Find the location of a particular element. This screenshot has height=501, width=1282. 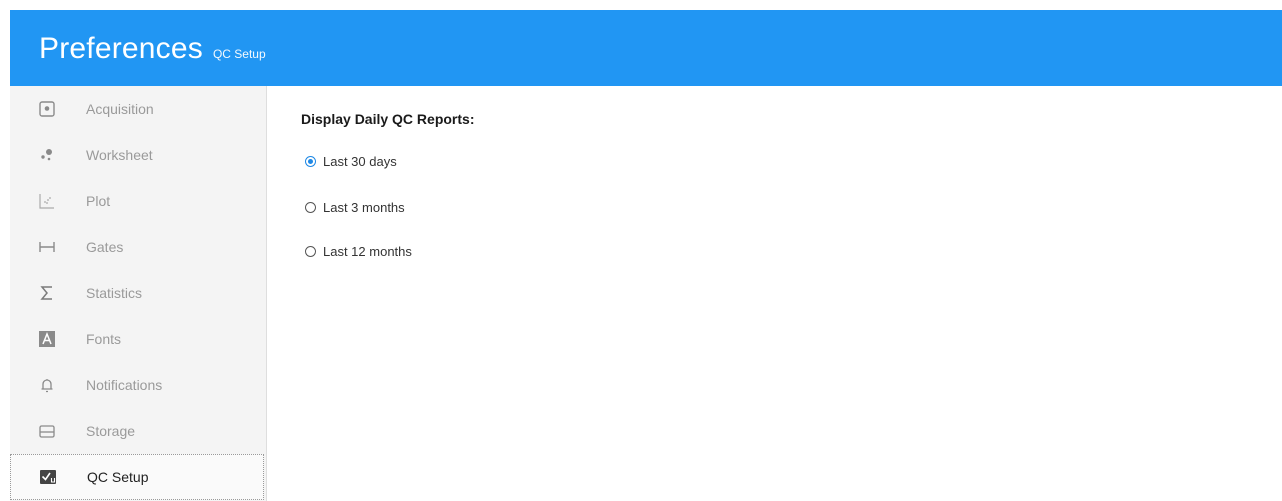

option-label: Last 3 months is located at coordinates (364, 207).